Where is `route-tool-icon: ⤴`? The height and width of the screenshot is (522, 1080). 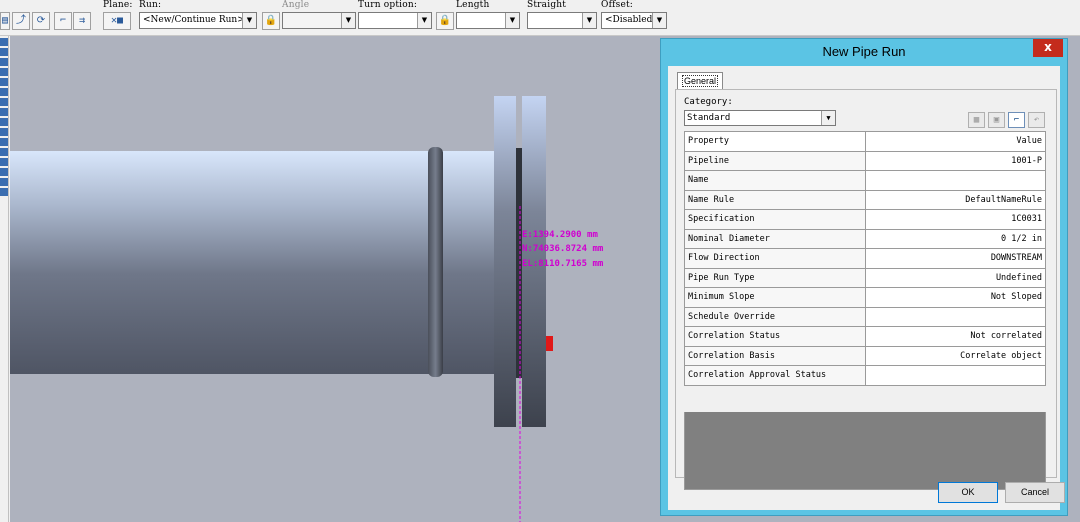 route-tool-icon: ⤴ is located at coordinates (21, 21).